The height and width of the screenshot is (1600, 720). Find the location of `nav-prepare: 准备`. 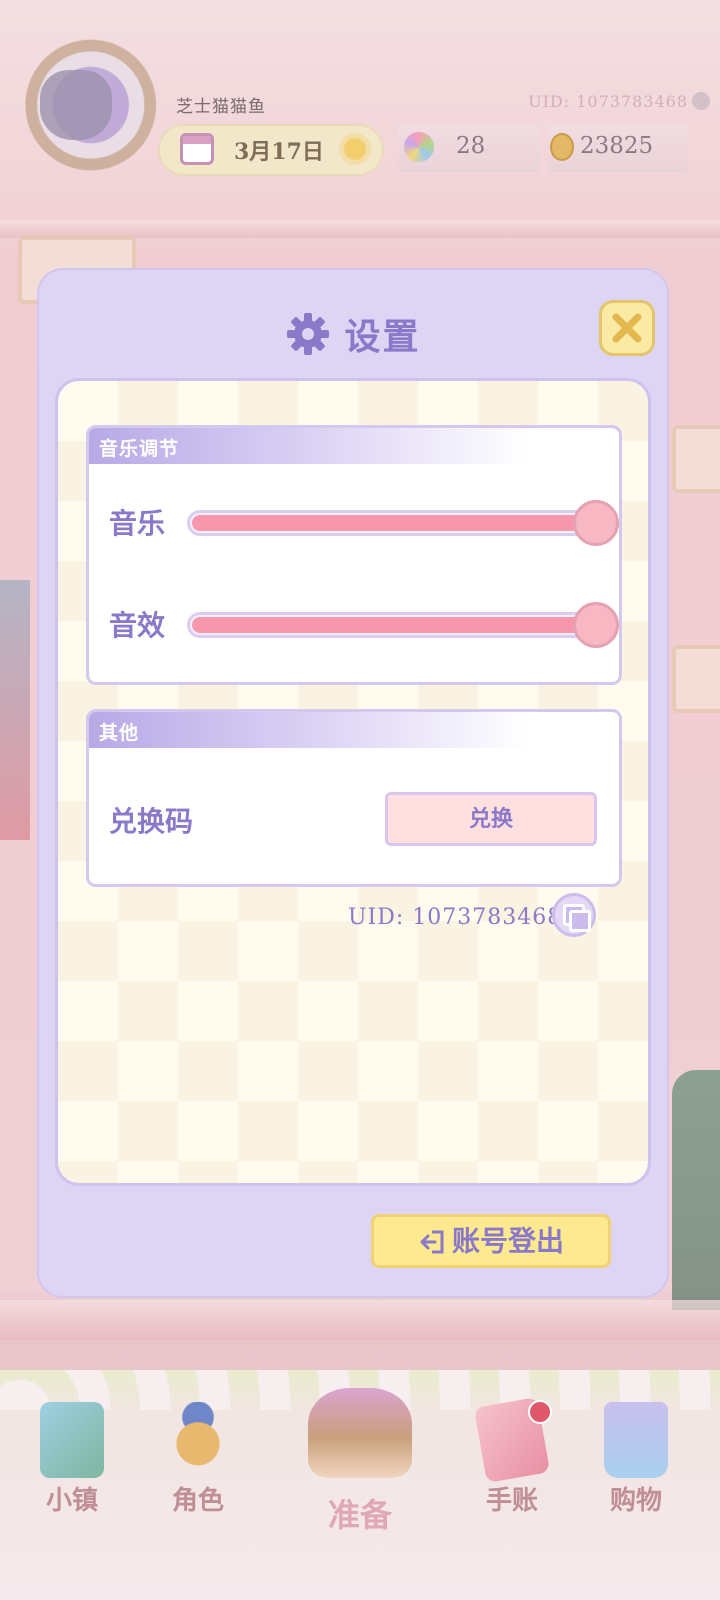

nav-prepare: 准备 is located at coordinates (360, 1465).